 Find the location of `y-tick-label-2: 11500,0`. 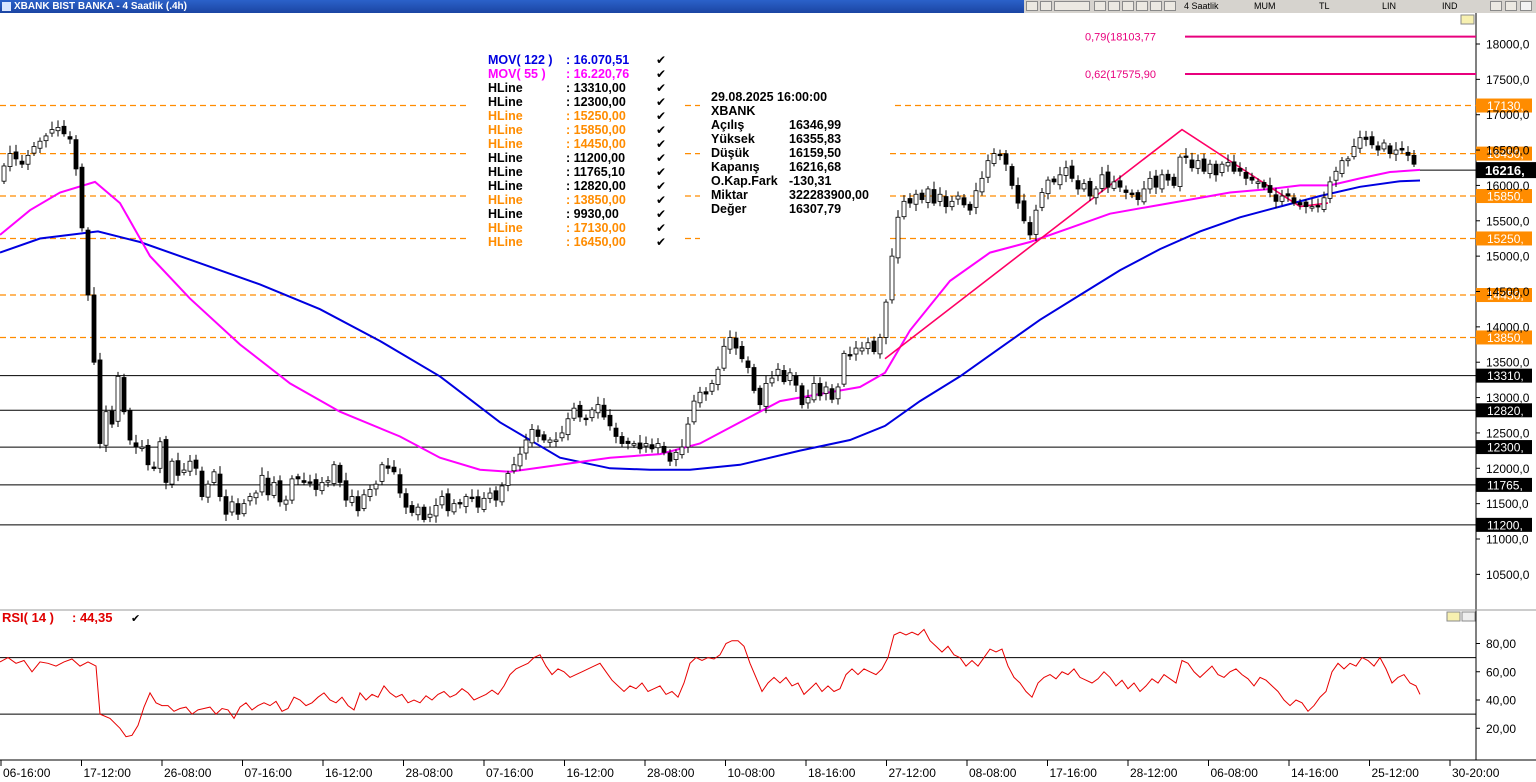

y-tick-label-2: 11500,0 is located at coordinates (1507, 504).